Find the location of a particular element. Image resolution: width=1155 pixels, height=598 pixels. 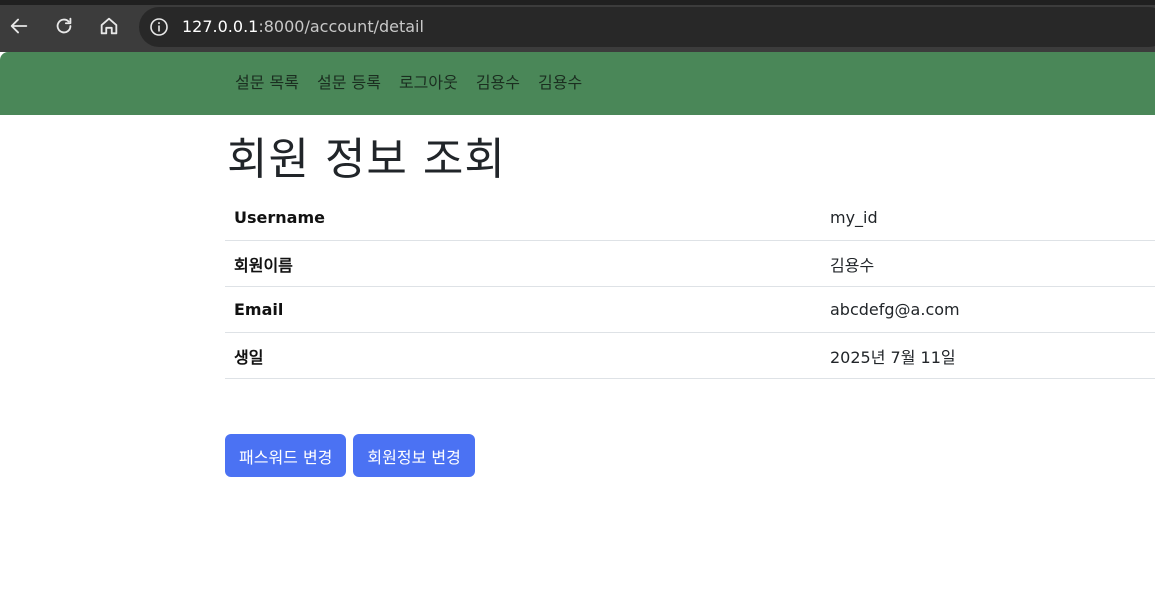

nav-links: 설문 목록 설문 등록 로그아웃 김용수 김용수 is located at coordinates (408, 83).